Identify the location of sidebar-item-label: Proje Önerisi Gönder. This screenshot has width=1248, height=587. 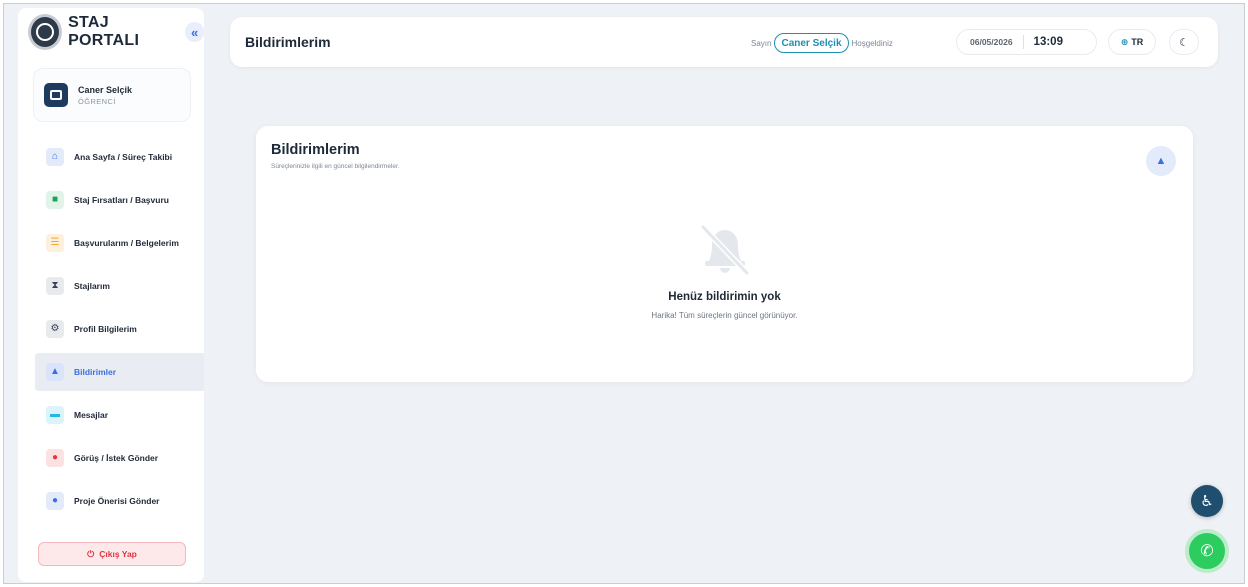
(117, 501).